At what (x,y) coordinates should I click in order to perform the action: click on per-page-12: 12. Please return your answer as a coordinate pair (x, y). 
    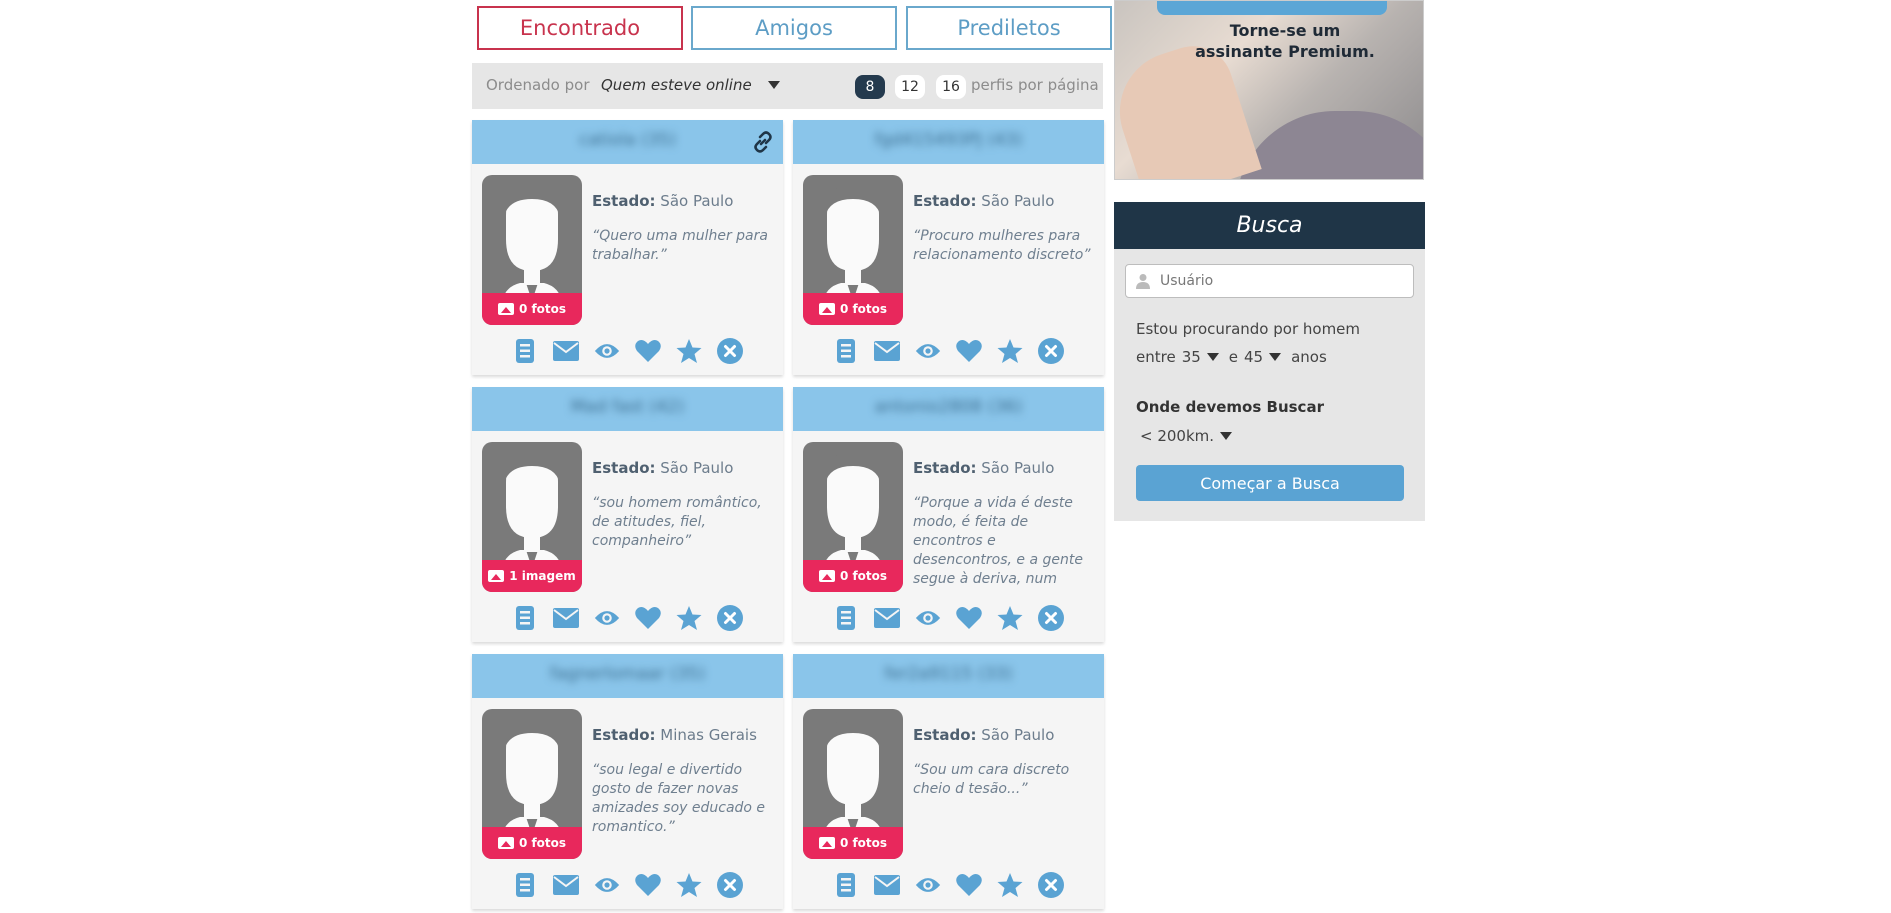
    Looking at the image, I should click on (910, 87).